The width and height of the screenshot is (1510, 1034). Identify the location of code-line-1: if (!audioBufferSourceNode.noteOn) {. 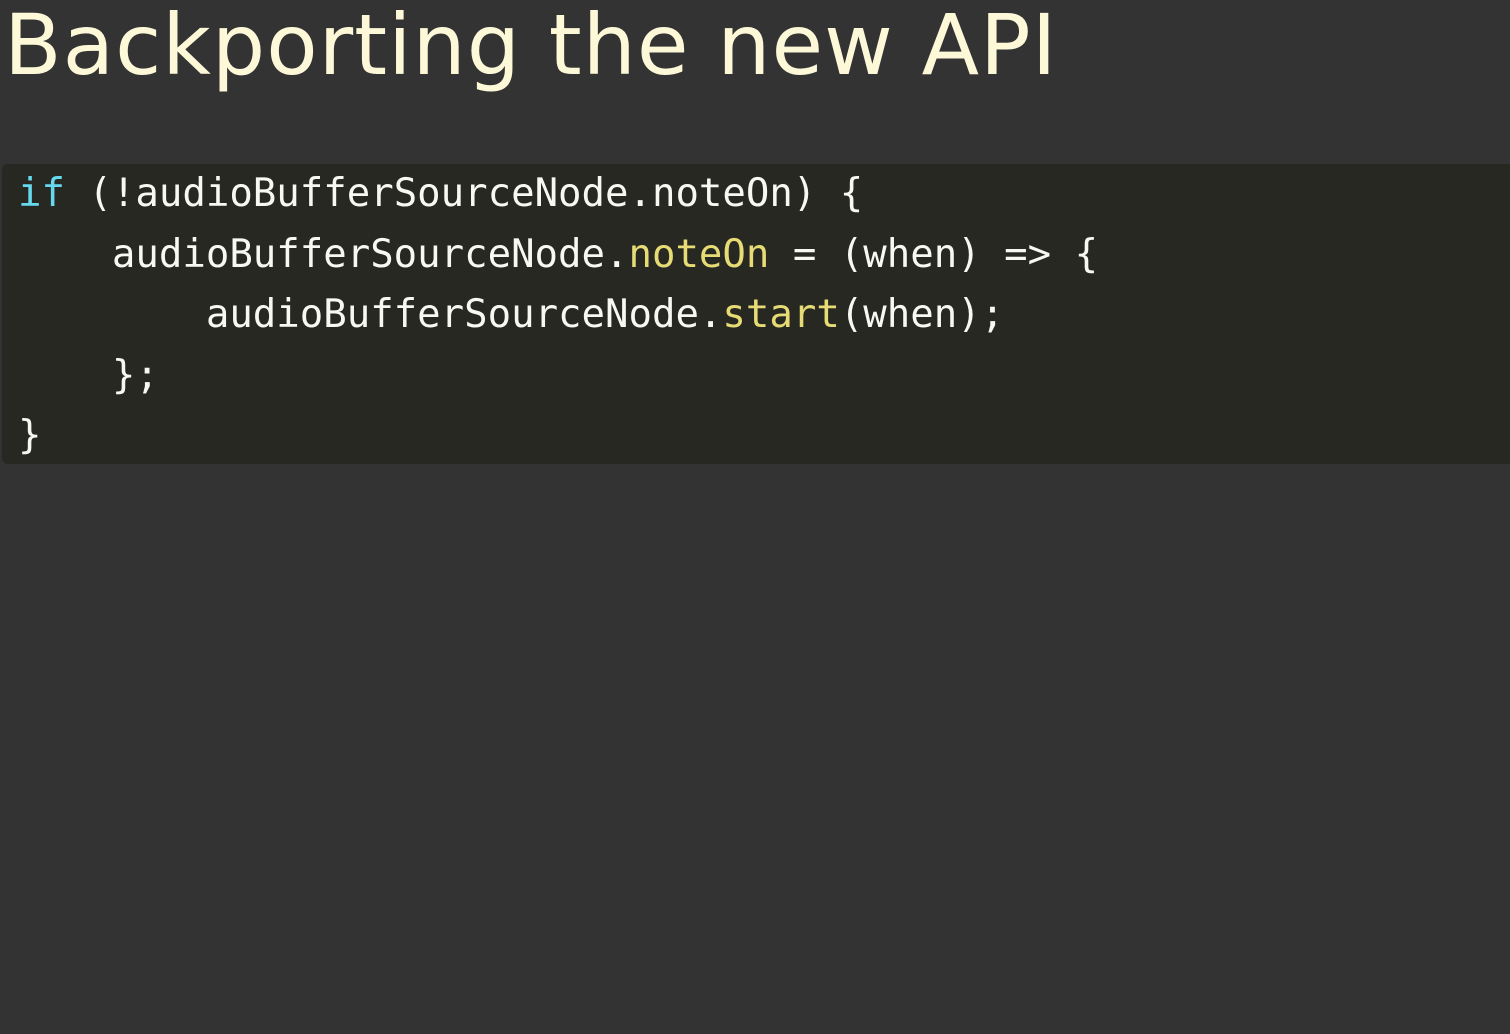
(558, 194).